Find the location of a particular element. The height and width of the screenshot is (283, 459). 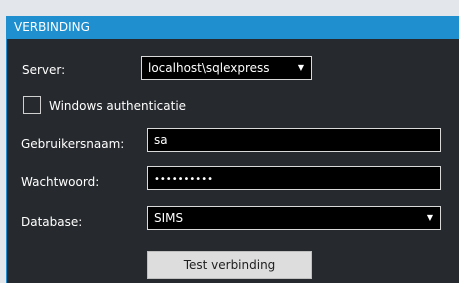

test-connection-button: Test verbinding is located at coordinates (229, 265).